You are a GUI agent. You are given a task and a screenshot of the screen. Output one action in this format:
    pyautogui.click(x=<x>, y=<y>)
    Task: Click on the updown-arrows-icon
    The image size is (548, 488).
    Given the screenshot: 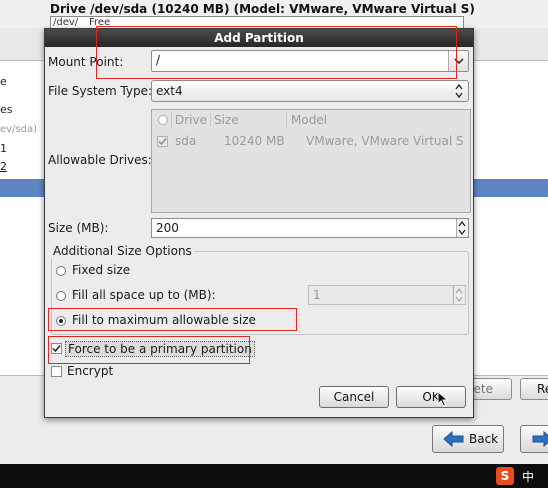 What is the action you would take?
    pyautogui.click(x=459, y=91)
    